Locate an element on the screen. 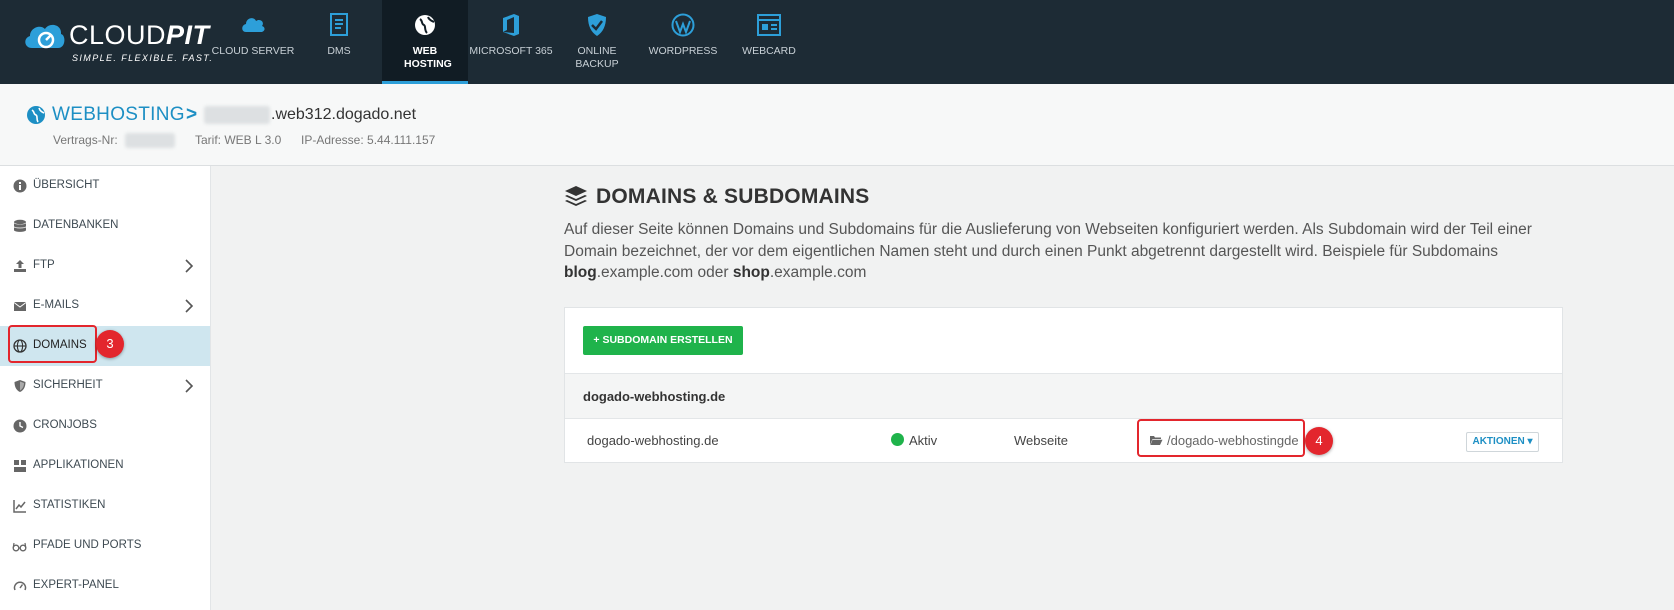 The height and width of the screenshot is (610, 1674). gauge-icon is located at coordinates (20, 586).